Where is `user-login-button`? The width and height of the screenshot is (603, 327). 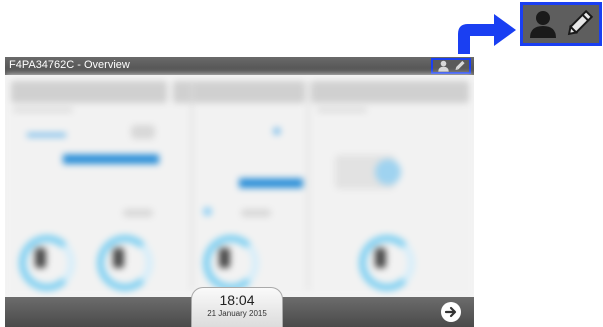 user-login-button is located at coordinates (451, 66).